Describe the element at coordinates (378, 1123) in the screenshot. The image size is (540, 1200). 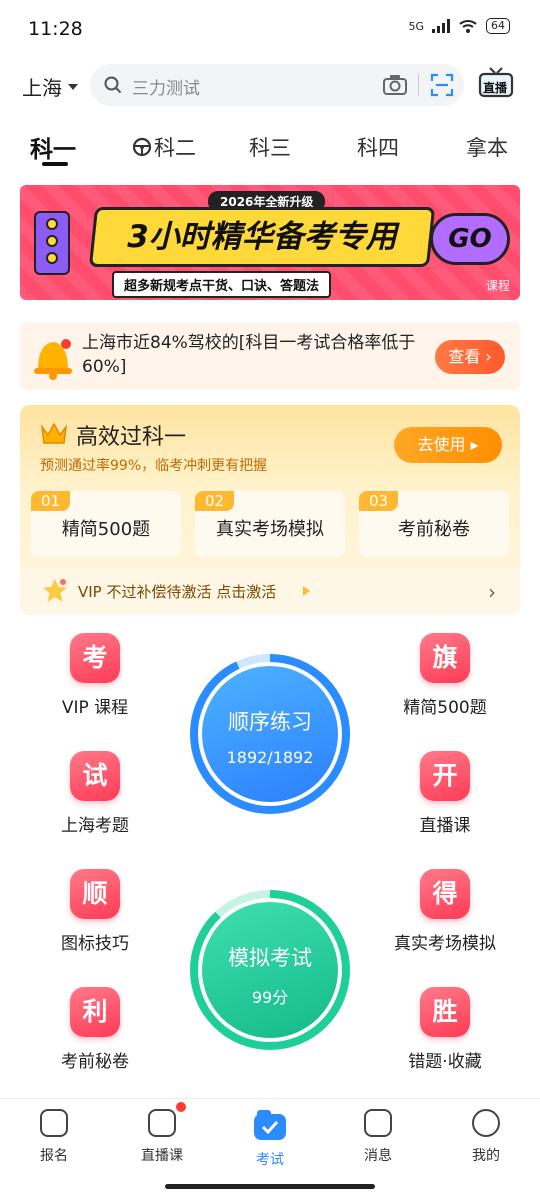
I see `message-icon` at that location.